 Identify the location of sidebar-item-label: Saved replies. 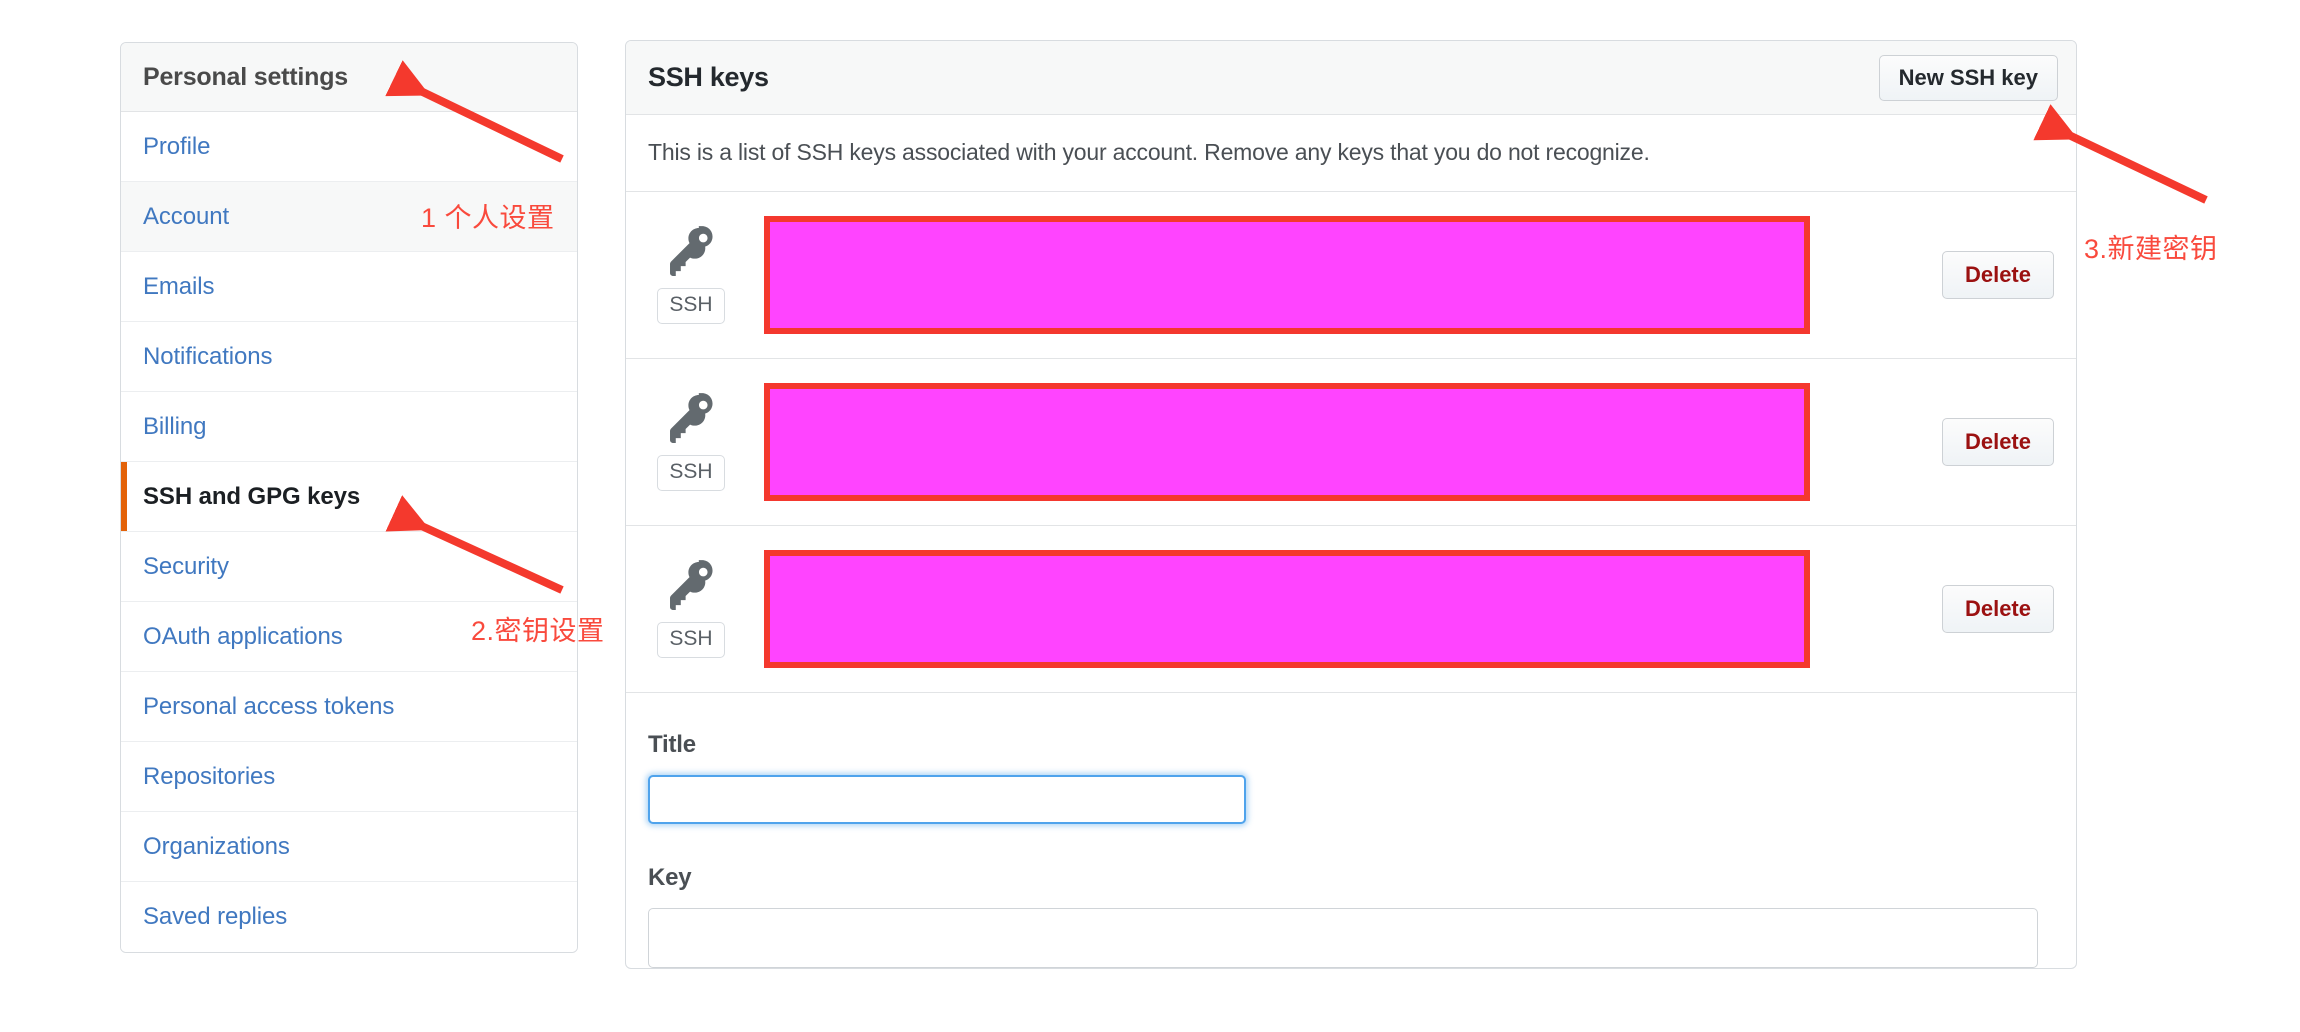
(215, 916).